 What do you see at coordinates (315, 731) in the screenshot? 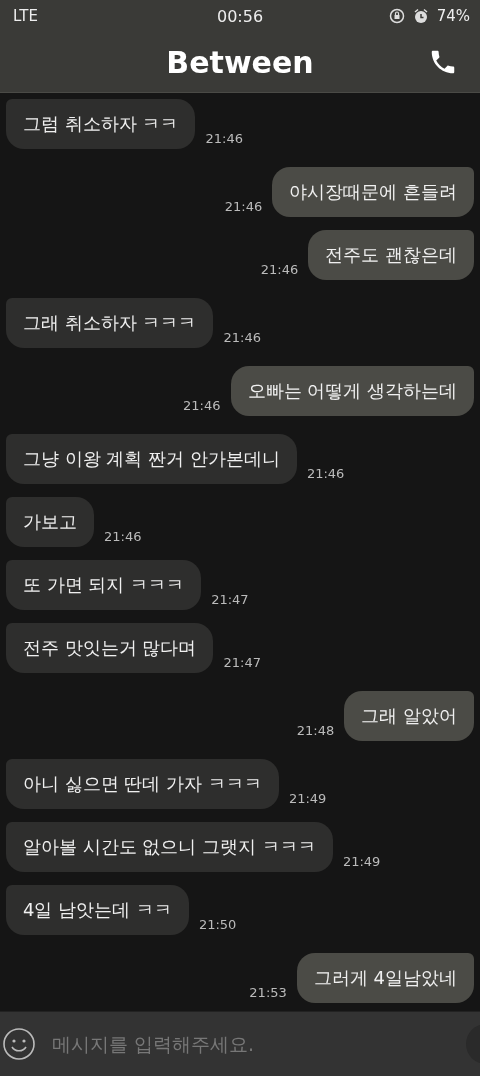
I see `message-time: 21:48` at bounding box center [315, 731].